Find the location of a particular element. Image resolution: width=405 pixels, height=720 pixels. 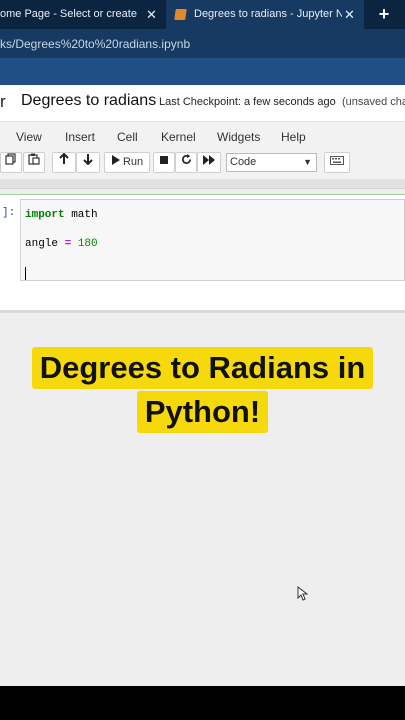

checkpoint-status: Last Checkpoint: a few seconds ago is located at coordinates (247, 102).